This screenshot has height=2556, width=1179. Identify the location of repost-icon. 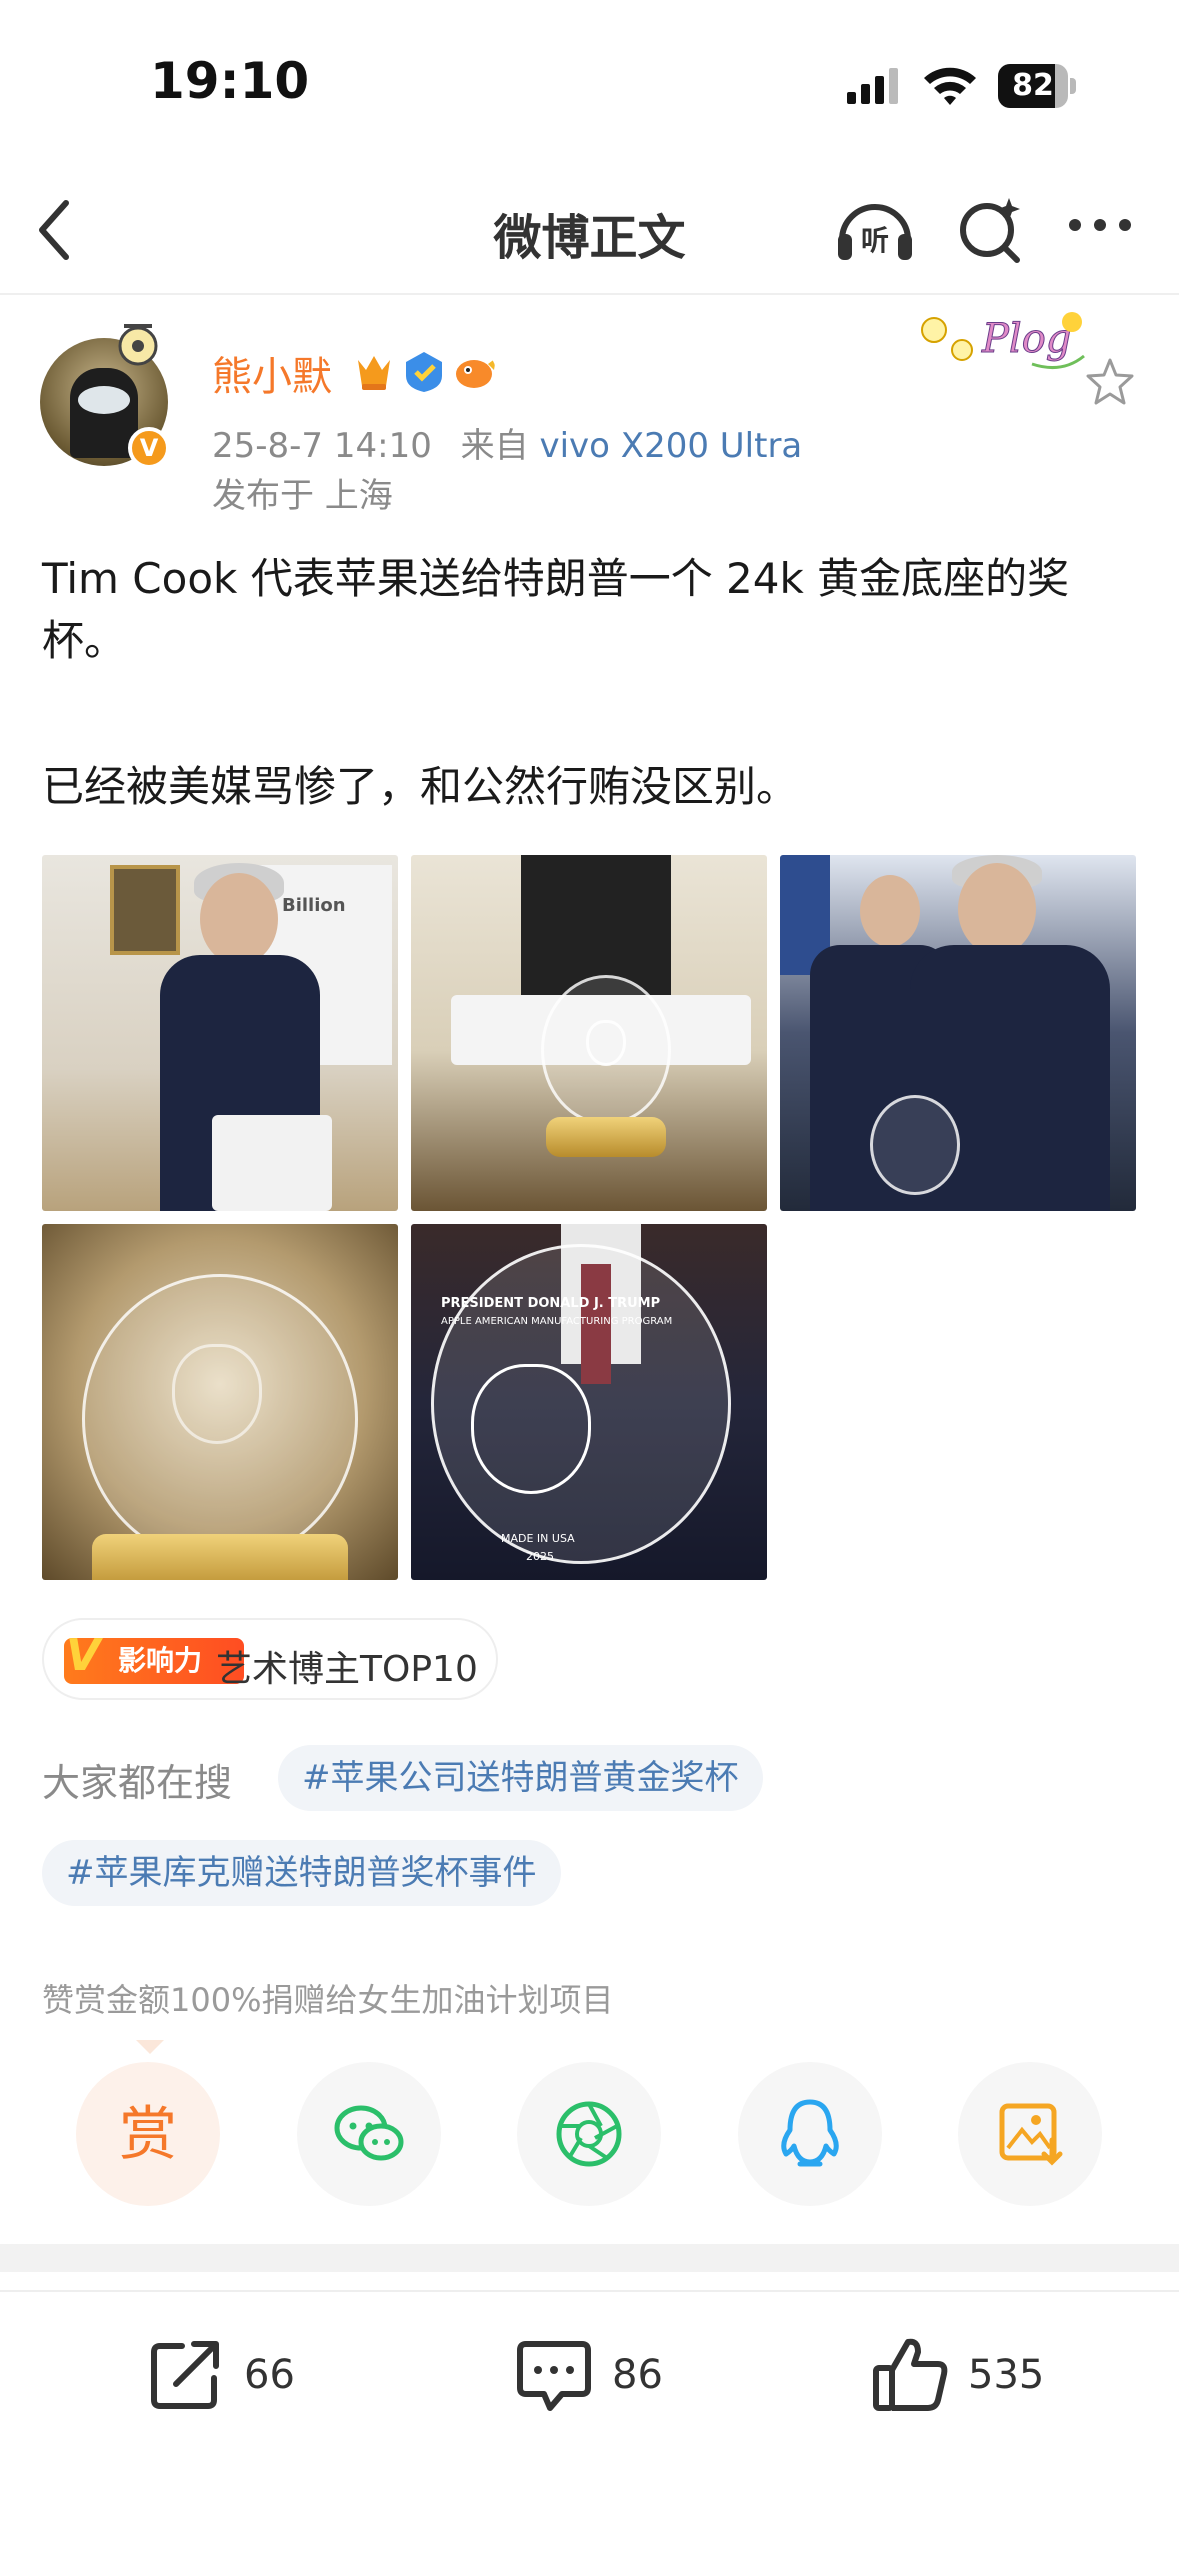
(185, 2375).